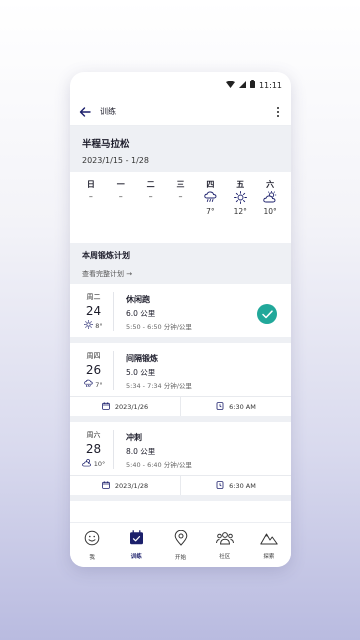 The width and height of the screenshot is (360, 640). What do you see at coordinates (99, 463) in the screenshot?
I see `workout-temp: 10°` at bounding box center [99, 463].